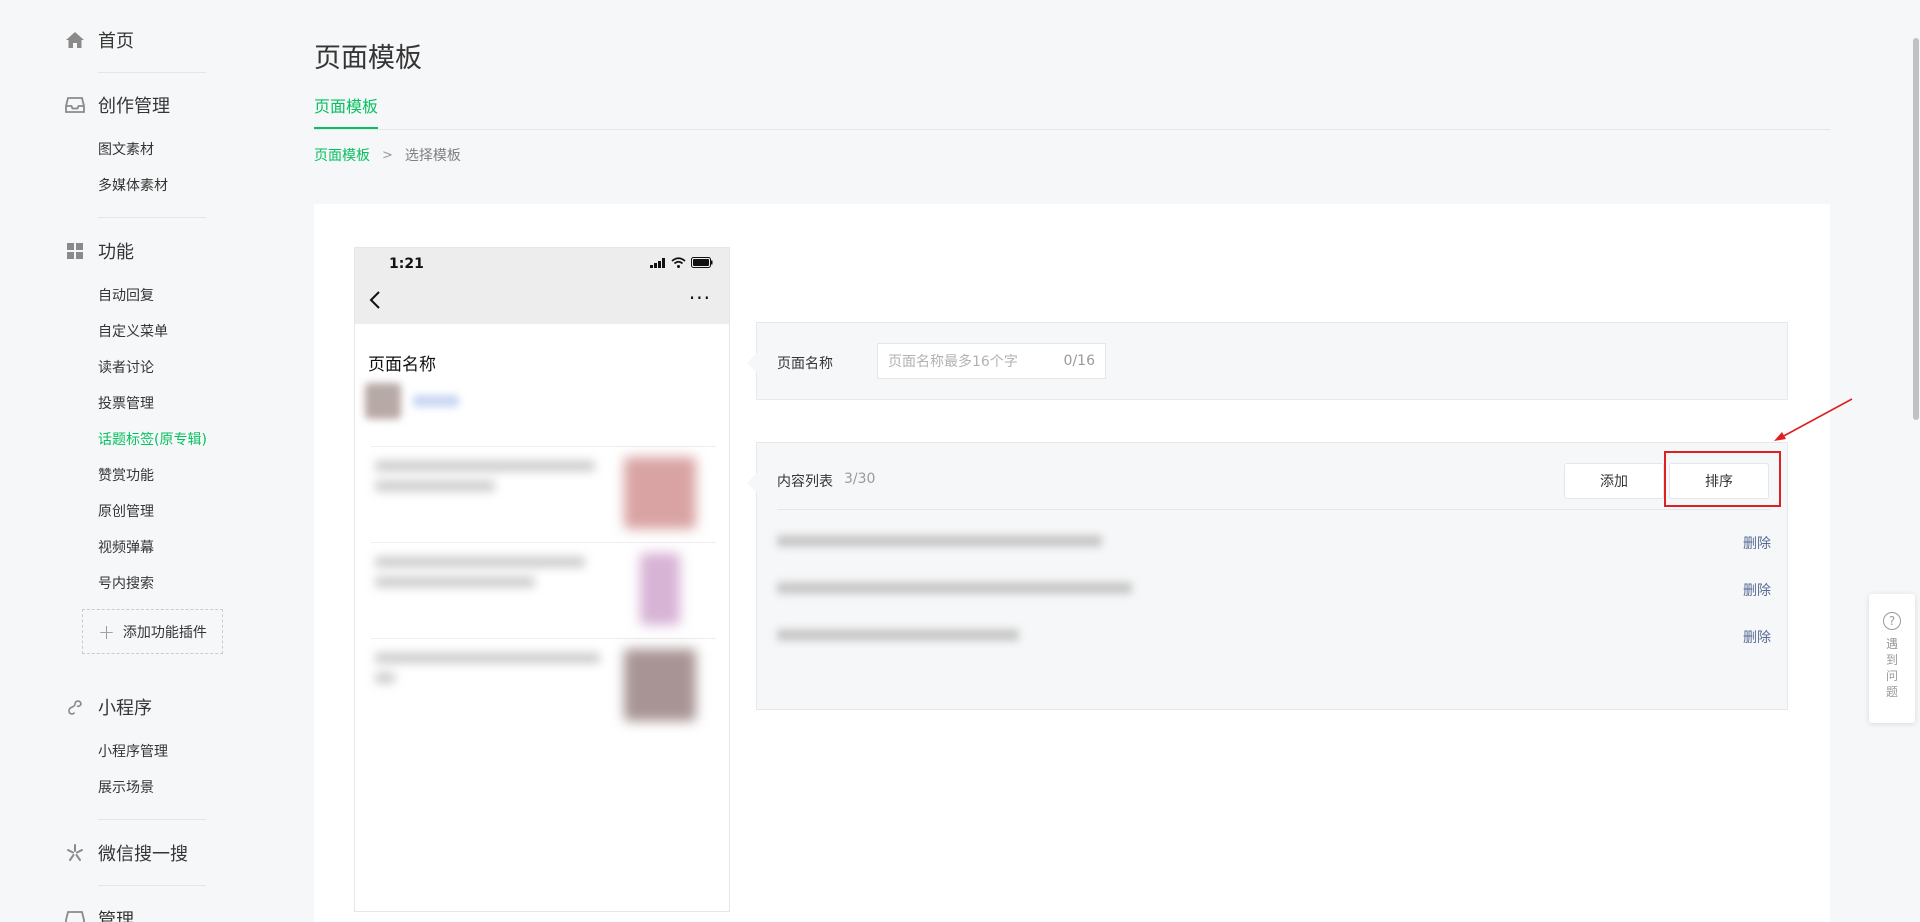 Image resolution: width=1920 pixels, height=922 pixels. Describe the element at coordinates (805, 364) in the screenshot. I see `page-name-label: 页面名称` at that location.